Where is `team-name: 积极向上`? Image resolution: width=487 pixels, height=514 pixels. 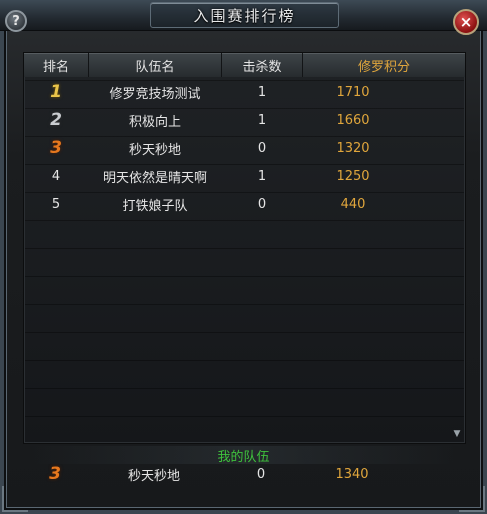 team-name: 积极向上 is located at coordinates (154, 122).